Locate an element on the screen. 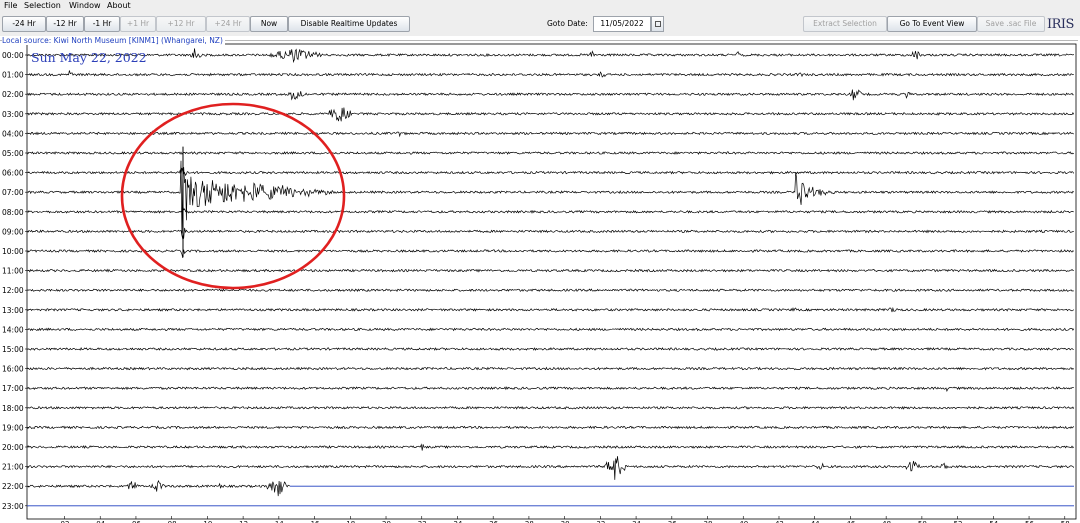 The width and height of the screenshot is (1080, 523). hour-label: 02:00 is located at coordinates (13, 94).